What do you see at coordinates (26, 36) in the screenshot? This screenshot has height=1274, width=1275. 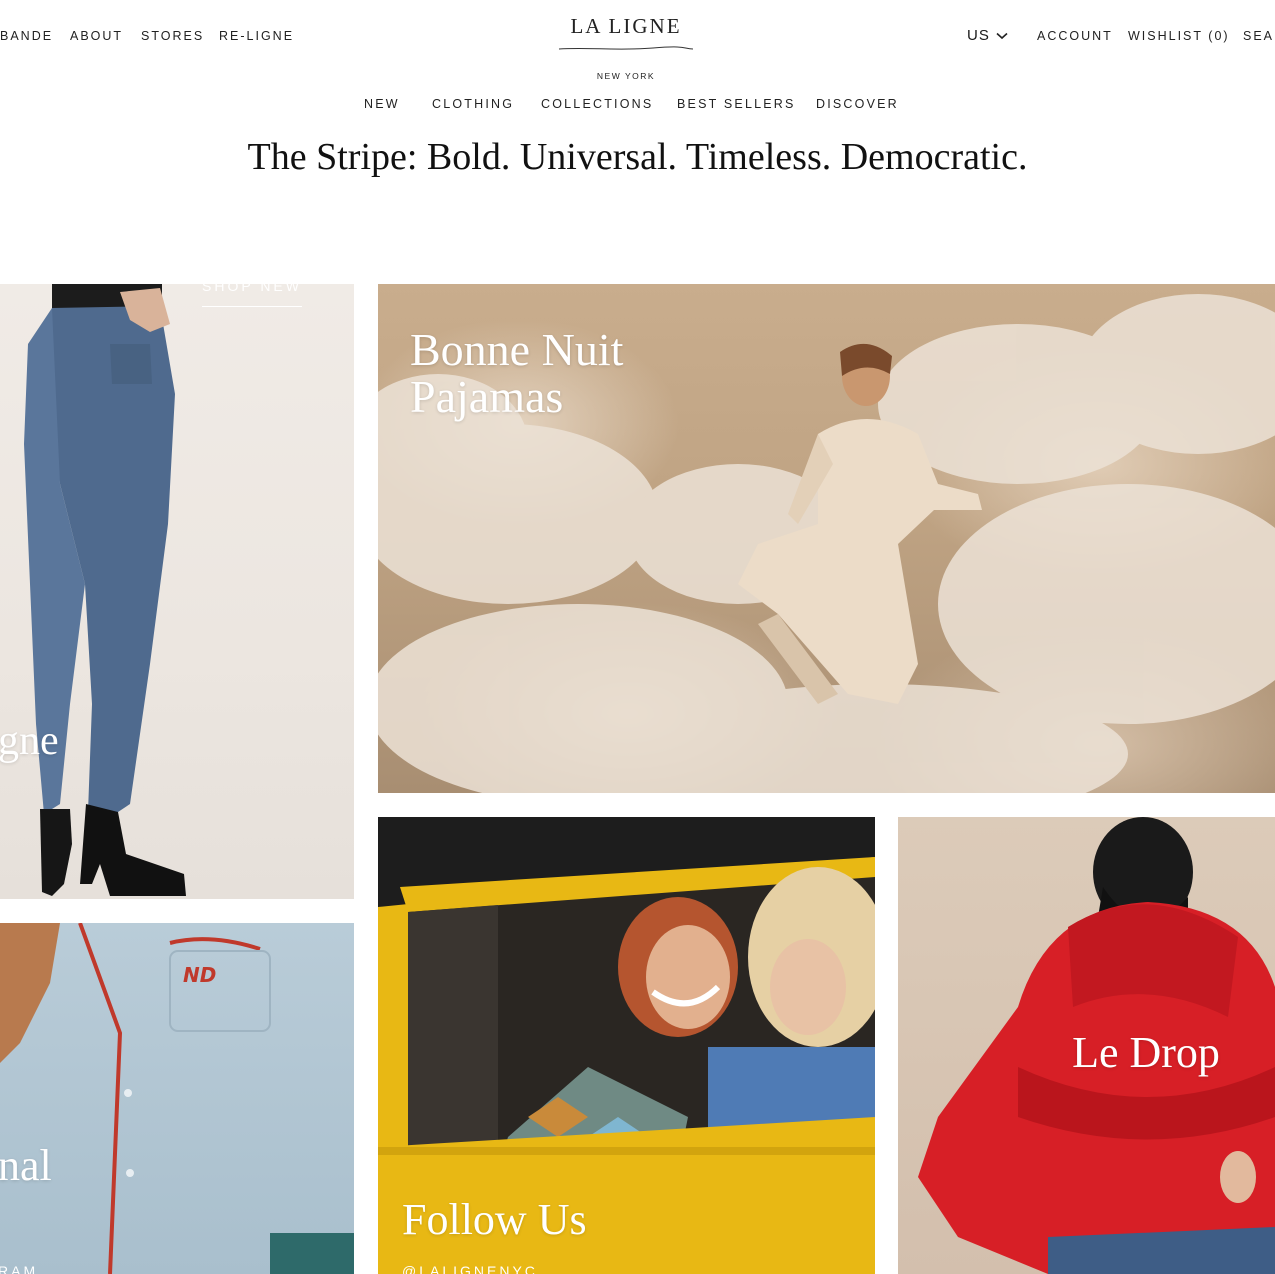 I see `utility-link-bande: BANDE` at bounding box center [26, 36].